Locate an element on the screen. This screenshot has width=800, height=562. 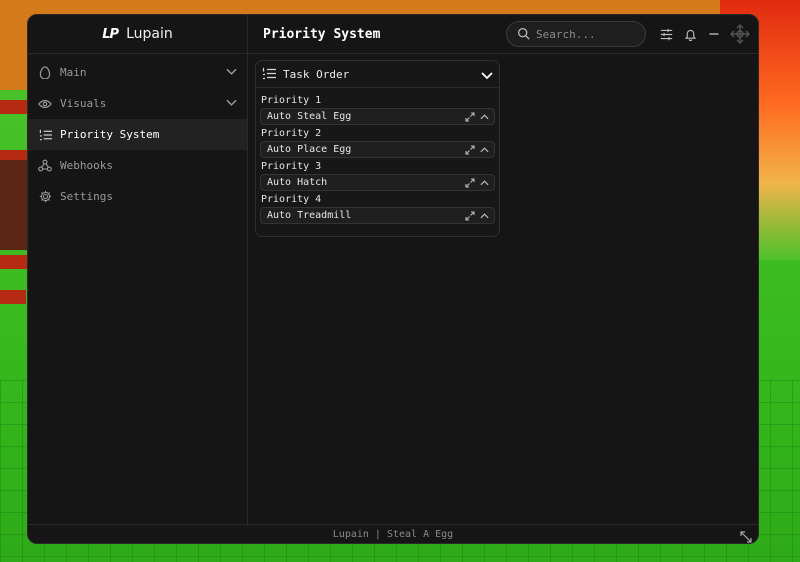
priority-value: Auto Place Egg is located at coordinates (309, 149).